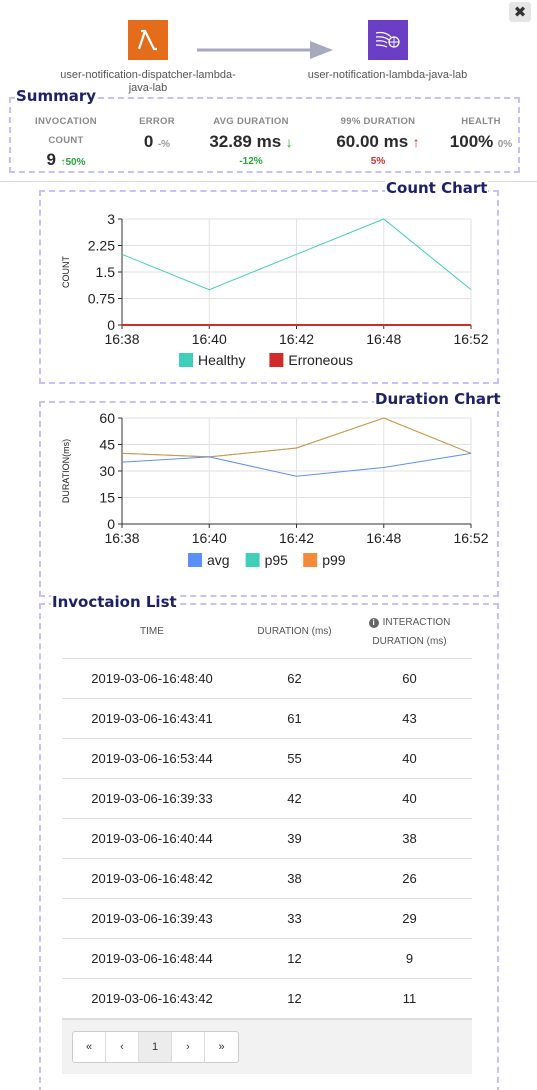 This screenshot has height=1090, width=537. What do you see at coordinates (89, 1047) in the screenshot?
I see `first-page-button: «` at bounding box center [89, 1047].